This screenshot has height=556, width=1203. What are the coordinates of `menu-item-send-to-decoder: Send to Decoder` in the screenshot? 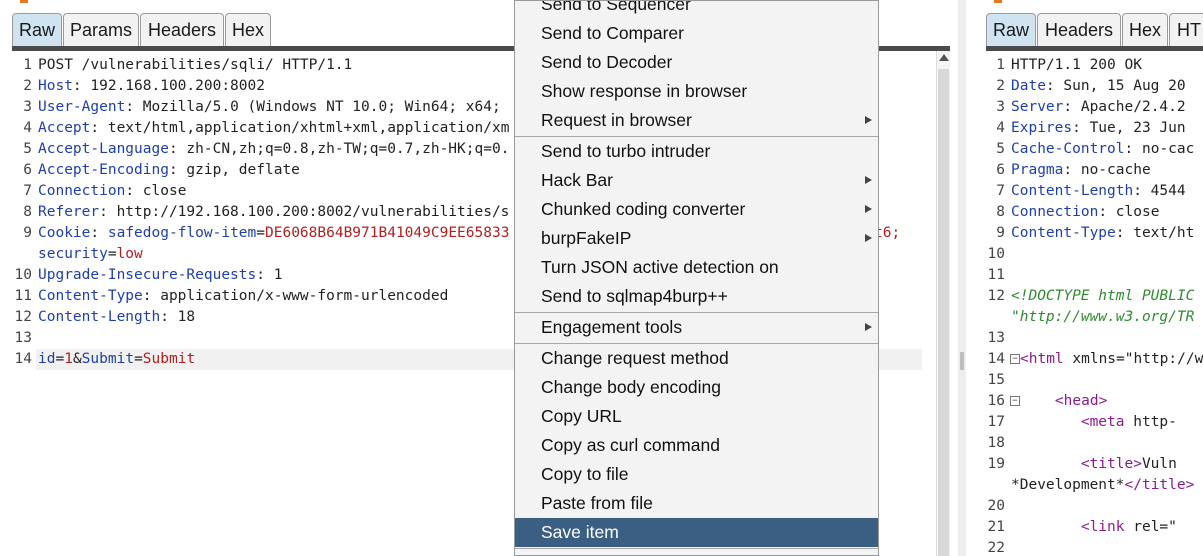 It's located at (696, 62).